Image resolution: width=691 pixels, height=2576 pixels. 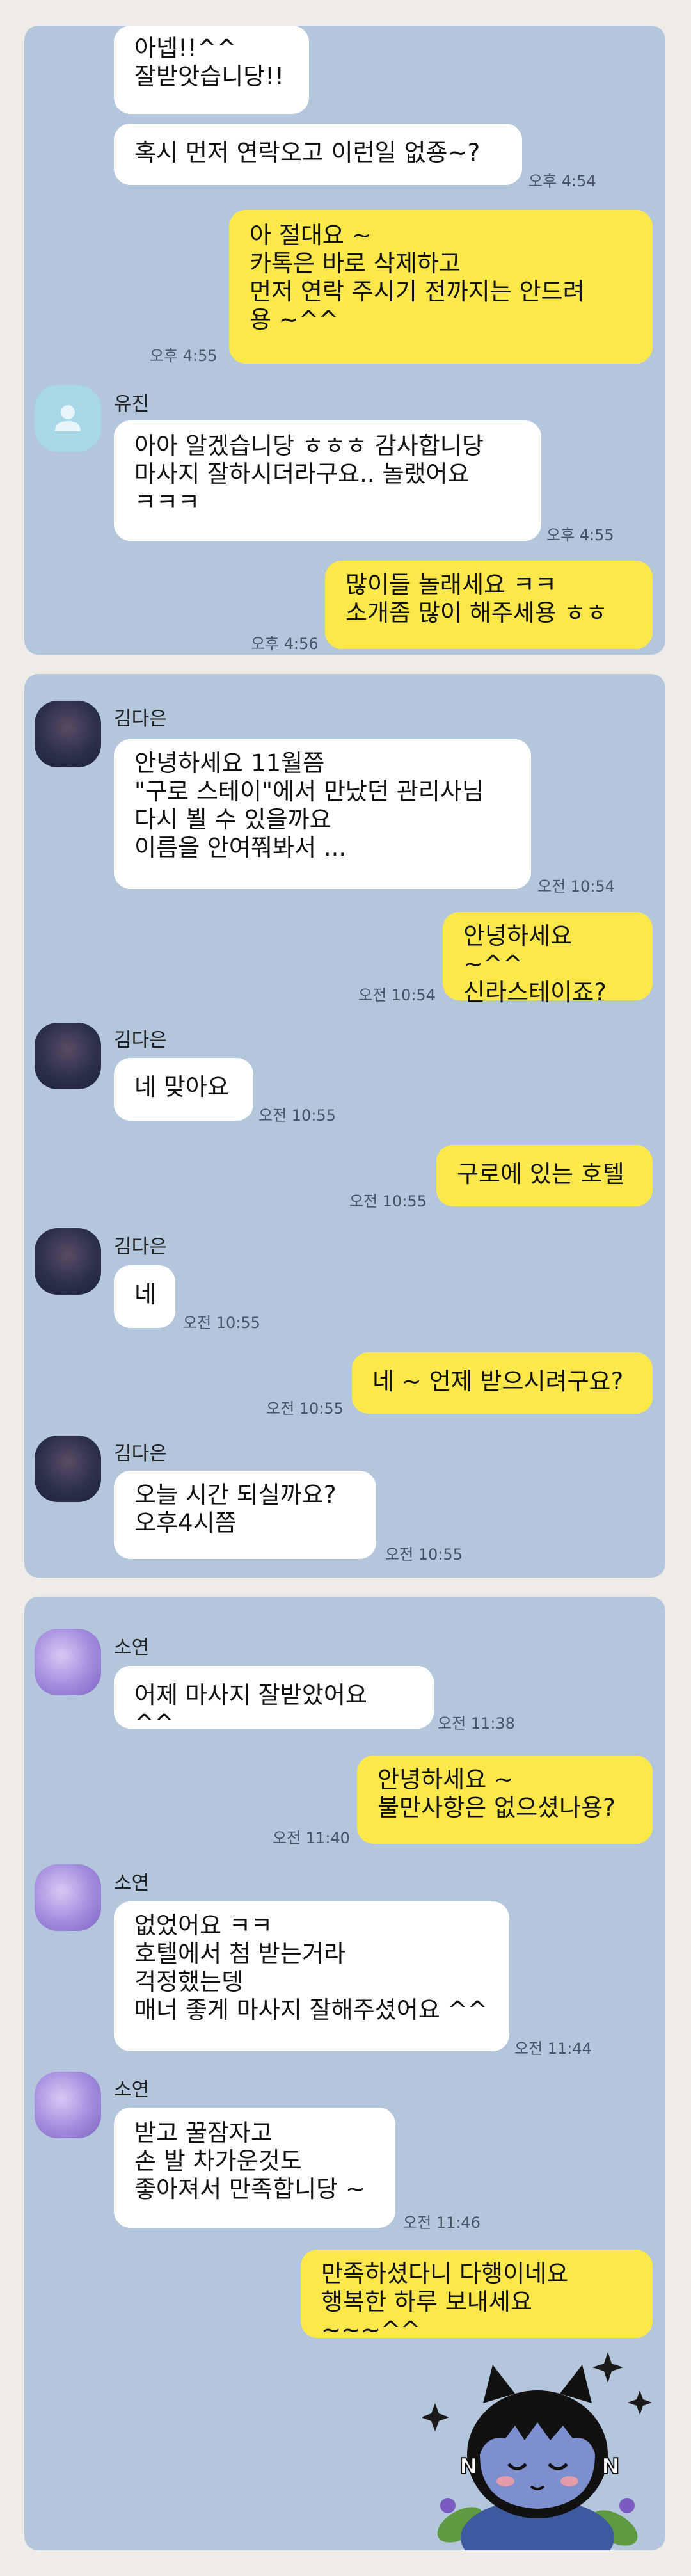 What do you see at coordinates (476, 1723) in the screenshot?
I see `message-timestamp: 오전 11:38` at bounding box center [476, 1723].